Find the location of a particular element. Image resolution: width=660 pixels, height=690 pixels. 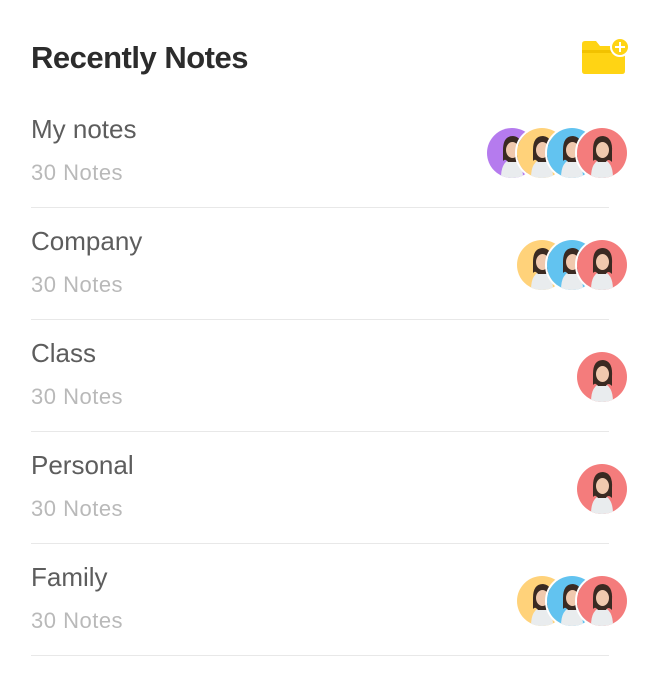

add-folder-button is located at coordinates (606, 56).